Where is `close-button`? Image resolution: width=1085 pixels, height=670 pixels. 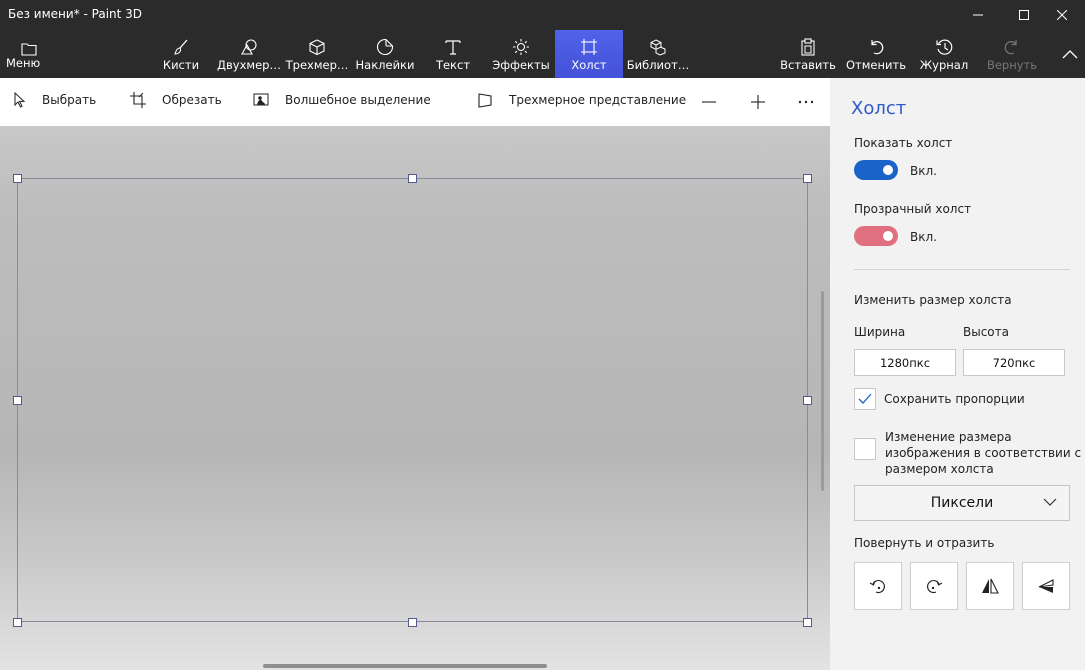
close-button is located at coordinates (1062, 15).